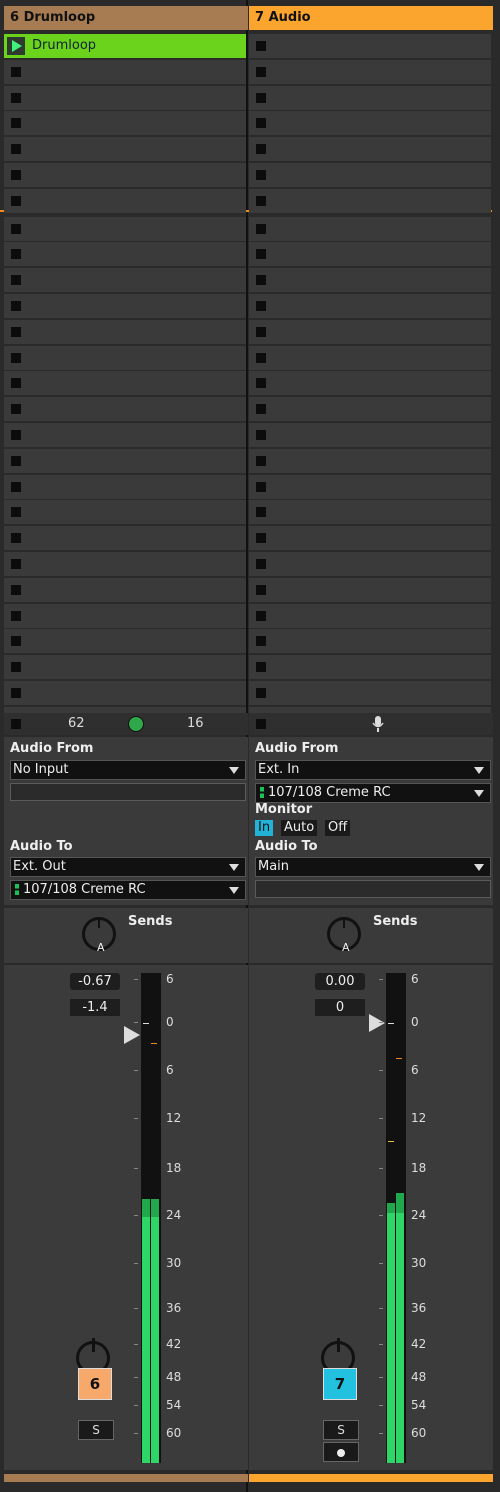  What do you see at coordinates (338, 828) in the screenshot?
I see `monitor-off-button: Off` at bounding box center [338, 828].